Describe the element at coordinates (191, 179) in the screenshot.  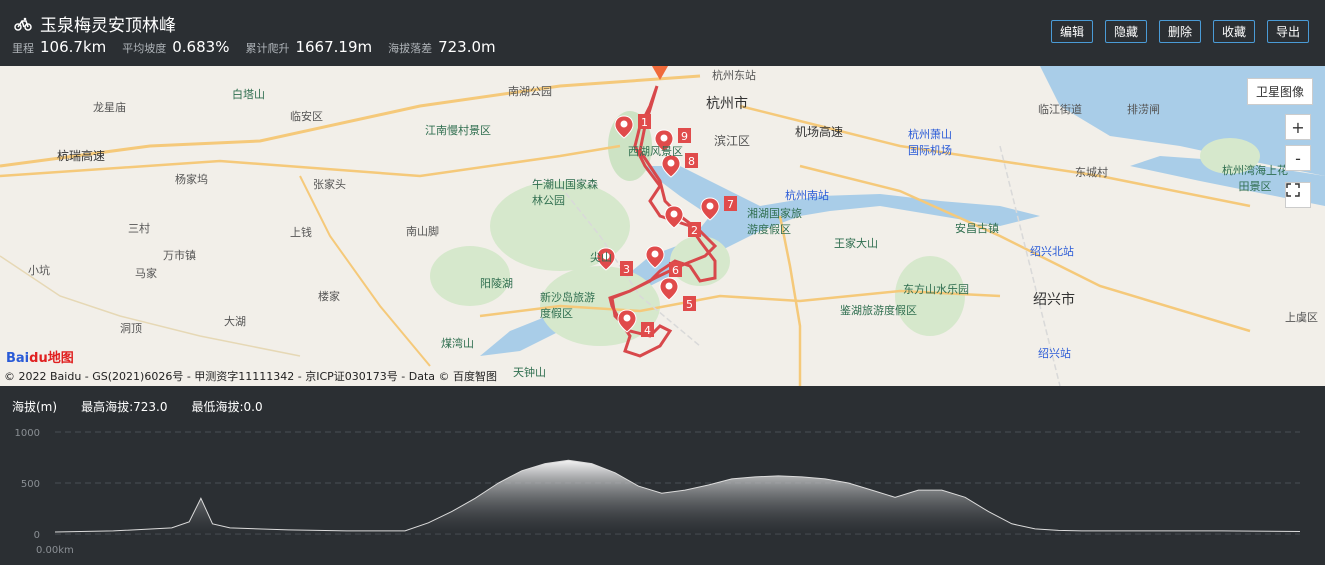
I see `place-label: 杨家坞` at that location.